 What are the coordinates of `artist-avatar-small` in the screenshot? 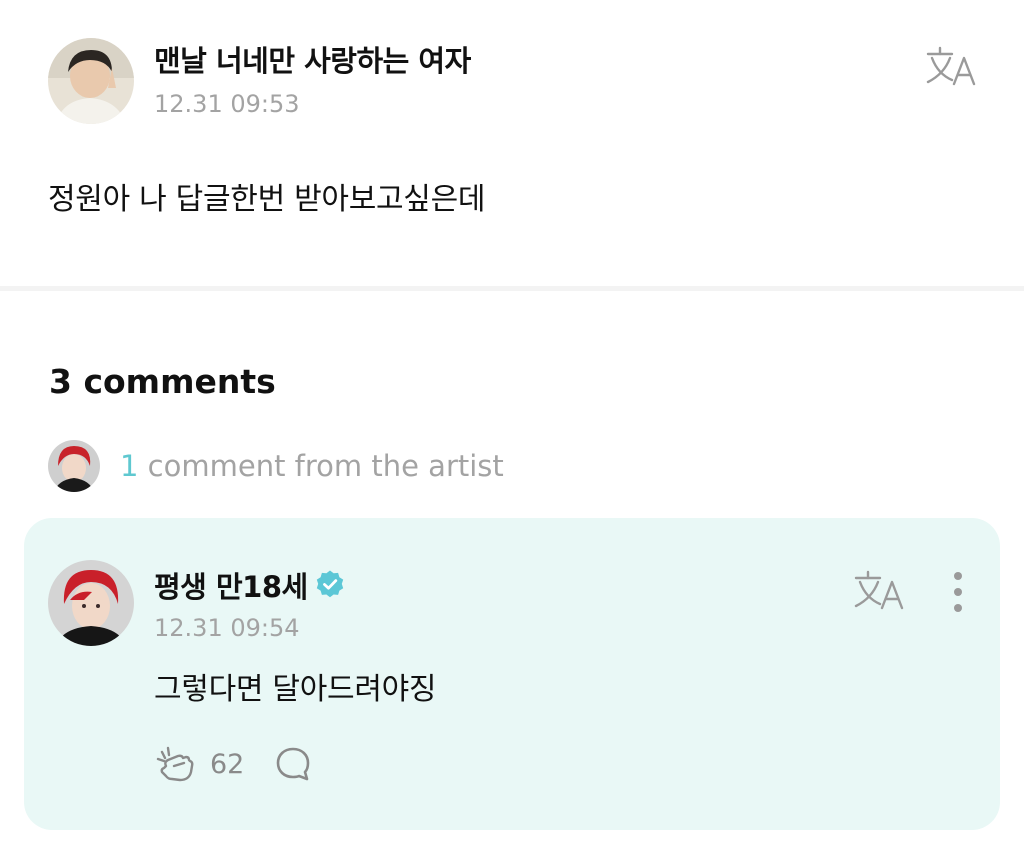 It's located at (74, 466).